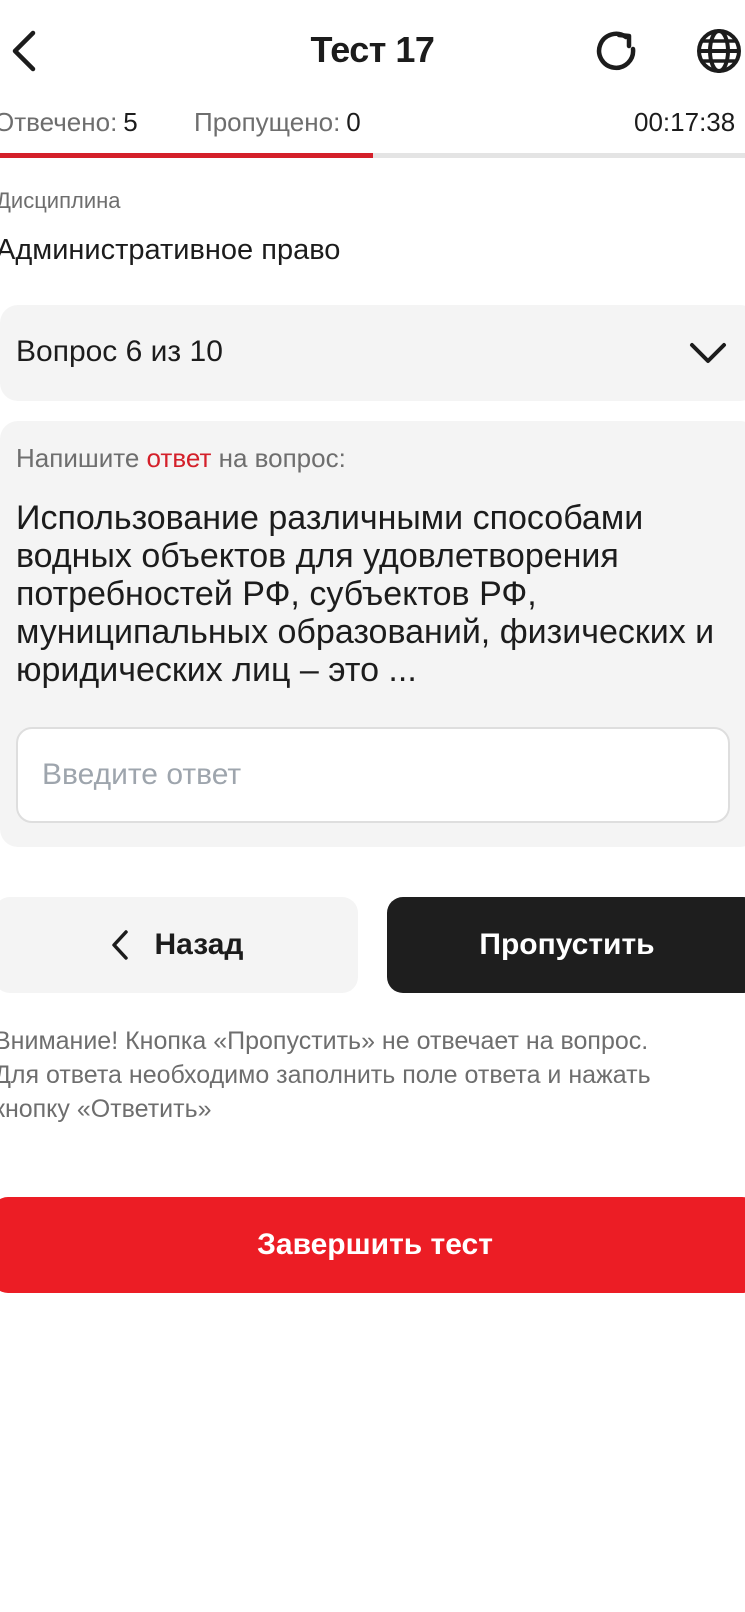  I want to click on globe-icon, so click(719, 51).